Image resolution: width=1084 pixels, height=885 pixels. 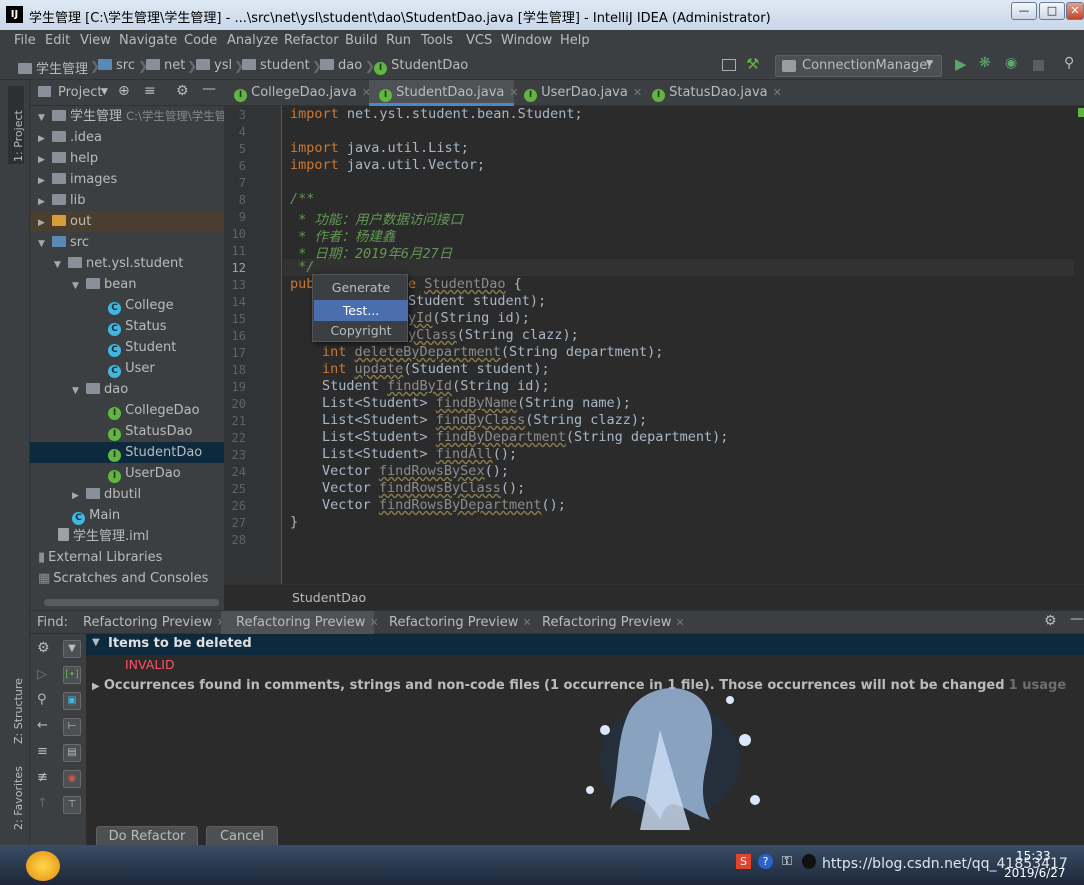 I want to click on group-by-icon: [•], so click(x=72, y=675).